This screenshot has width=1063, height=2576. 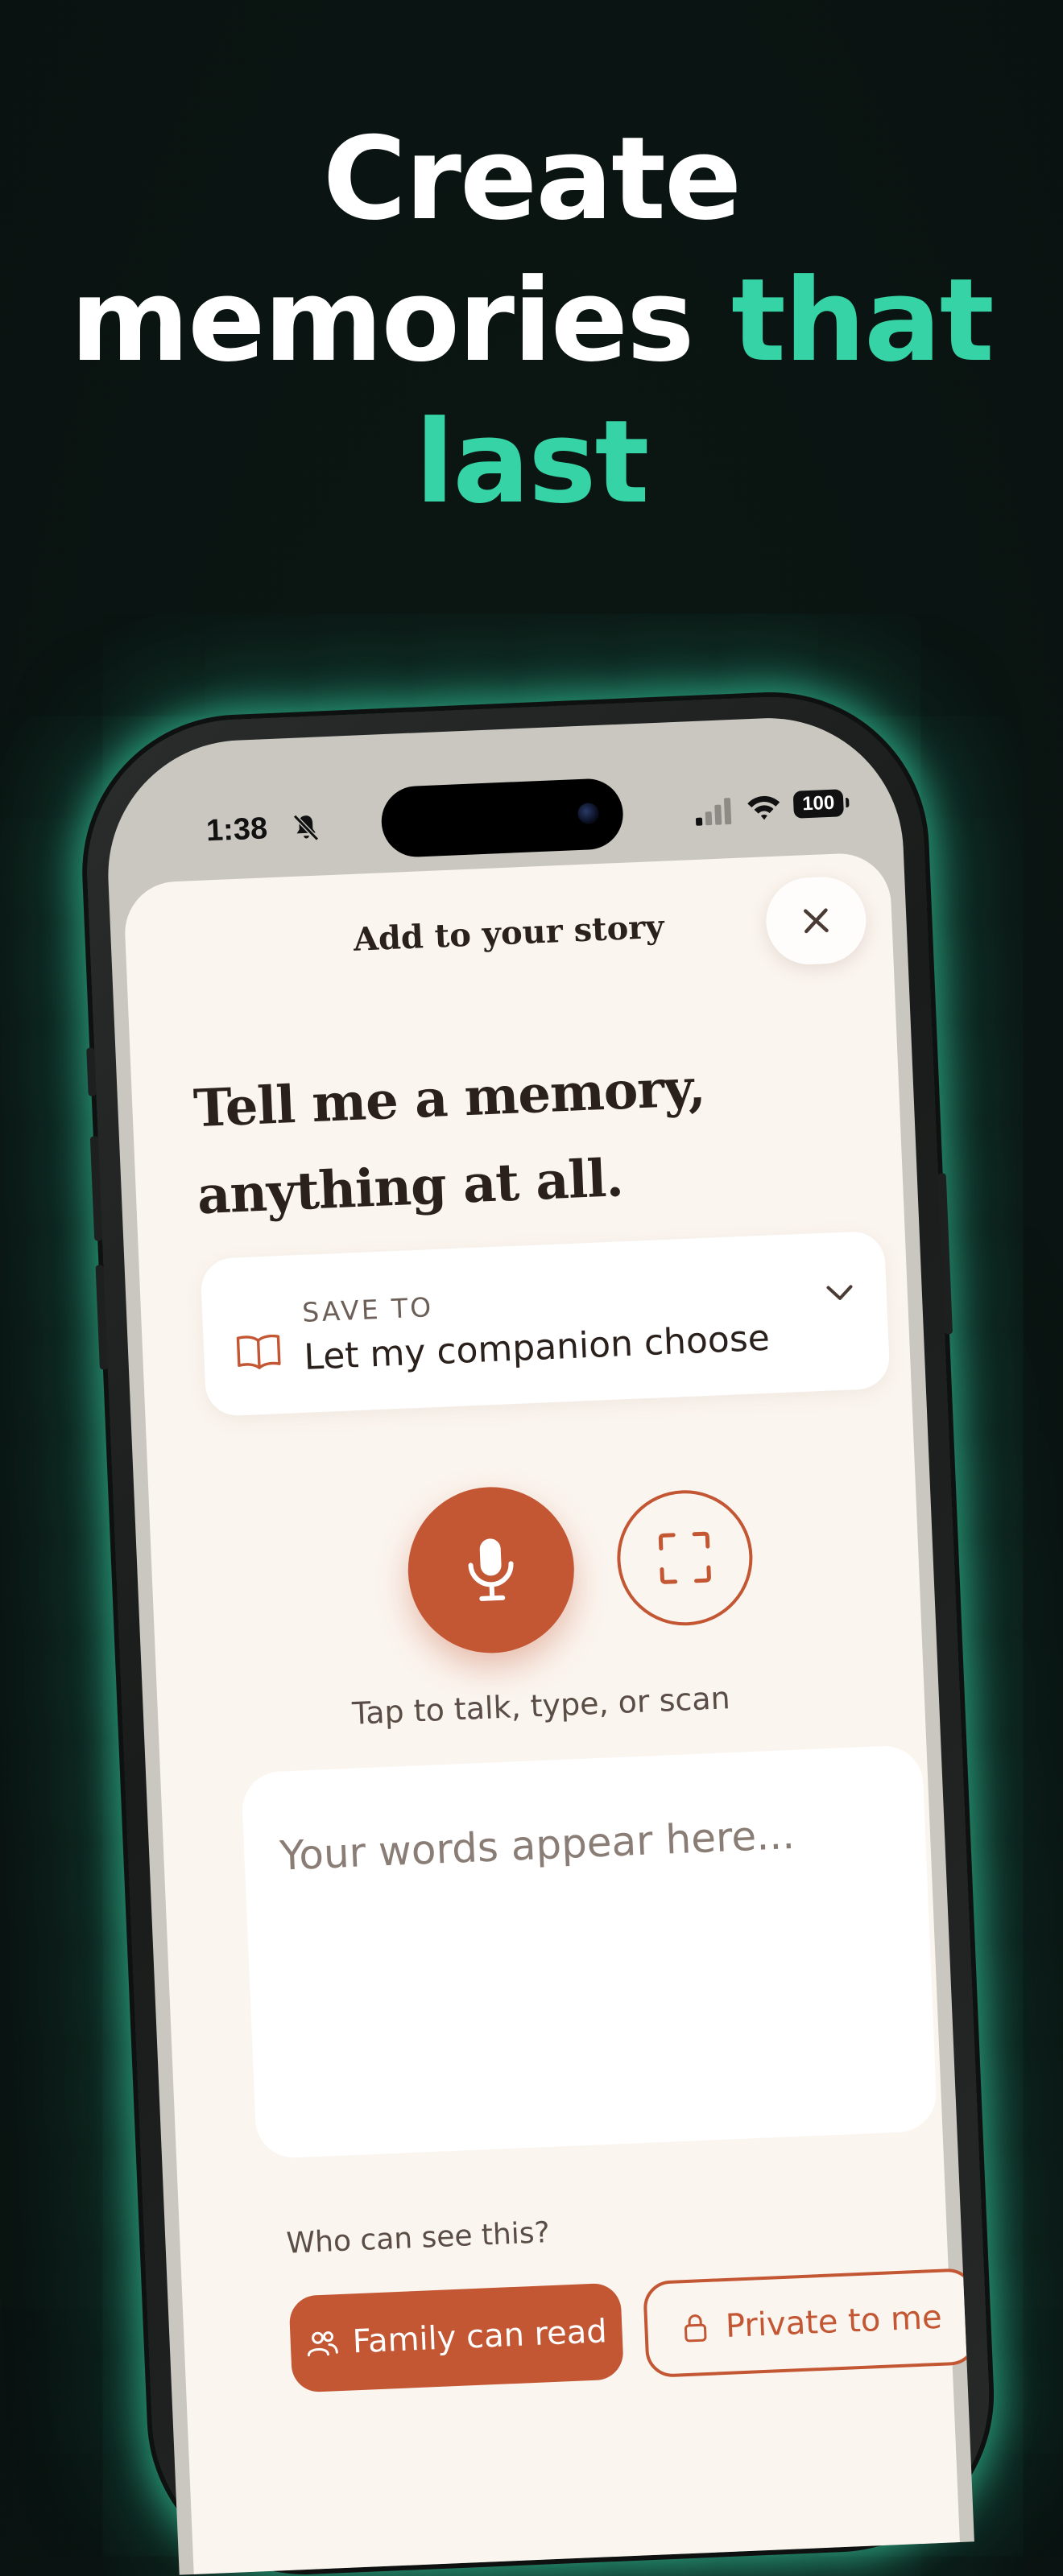 What do you see at coordinates (479, 2337) in the screenshot?
I see `family-can-read-label: Family can read` at bounding box center [479, 2337].